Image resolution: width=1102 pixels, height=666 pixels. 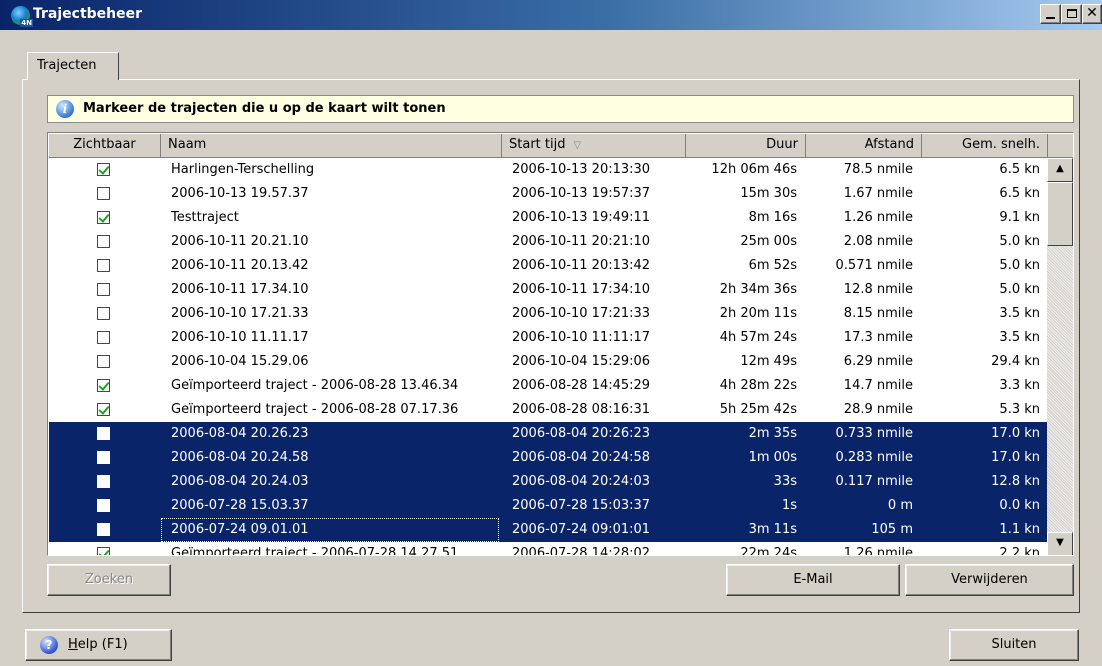 I want to click on scroll-down-button: ▼, so click(x=1060, y=543).